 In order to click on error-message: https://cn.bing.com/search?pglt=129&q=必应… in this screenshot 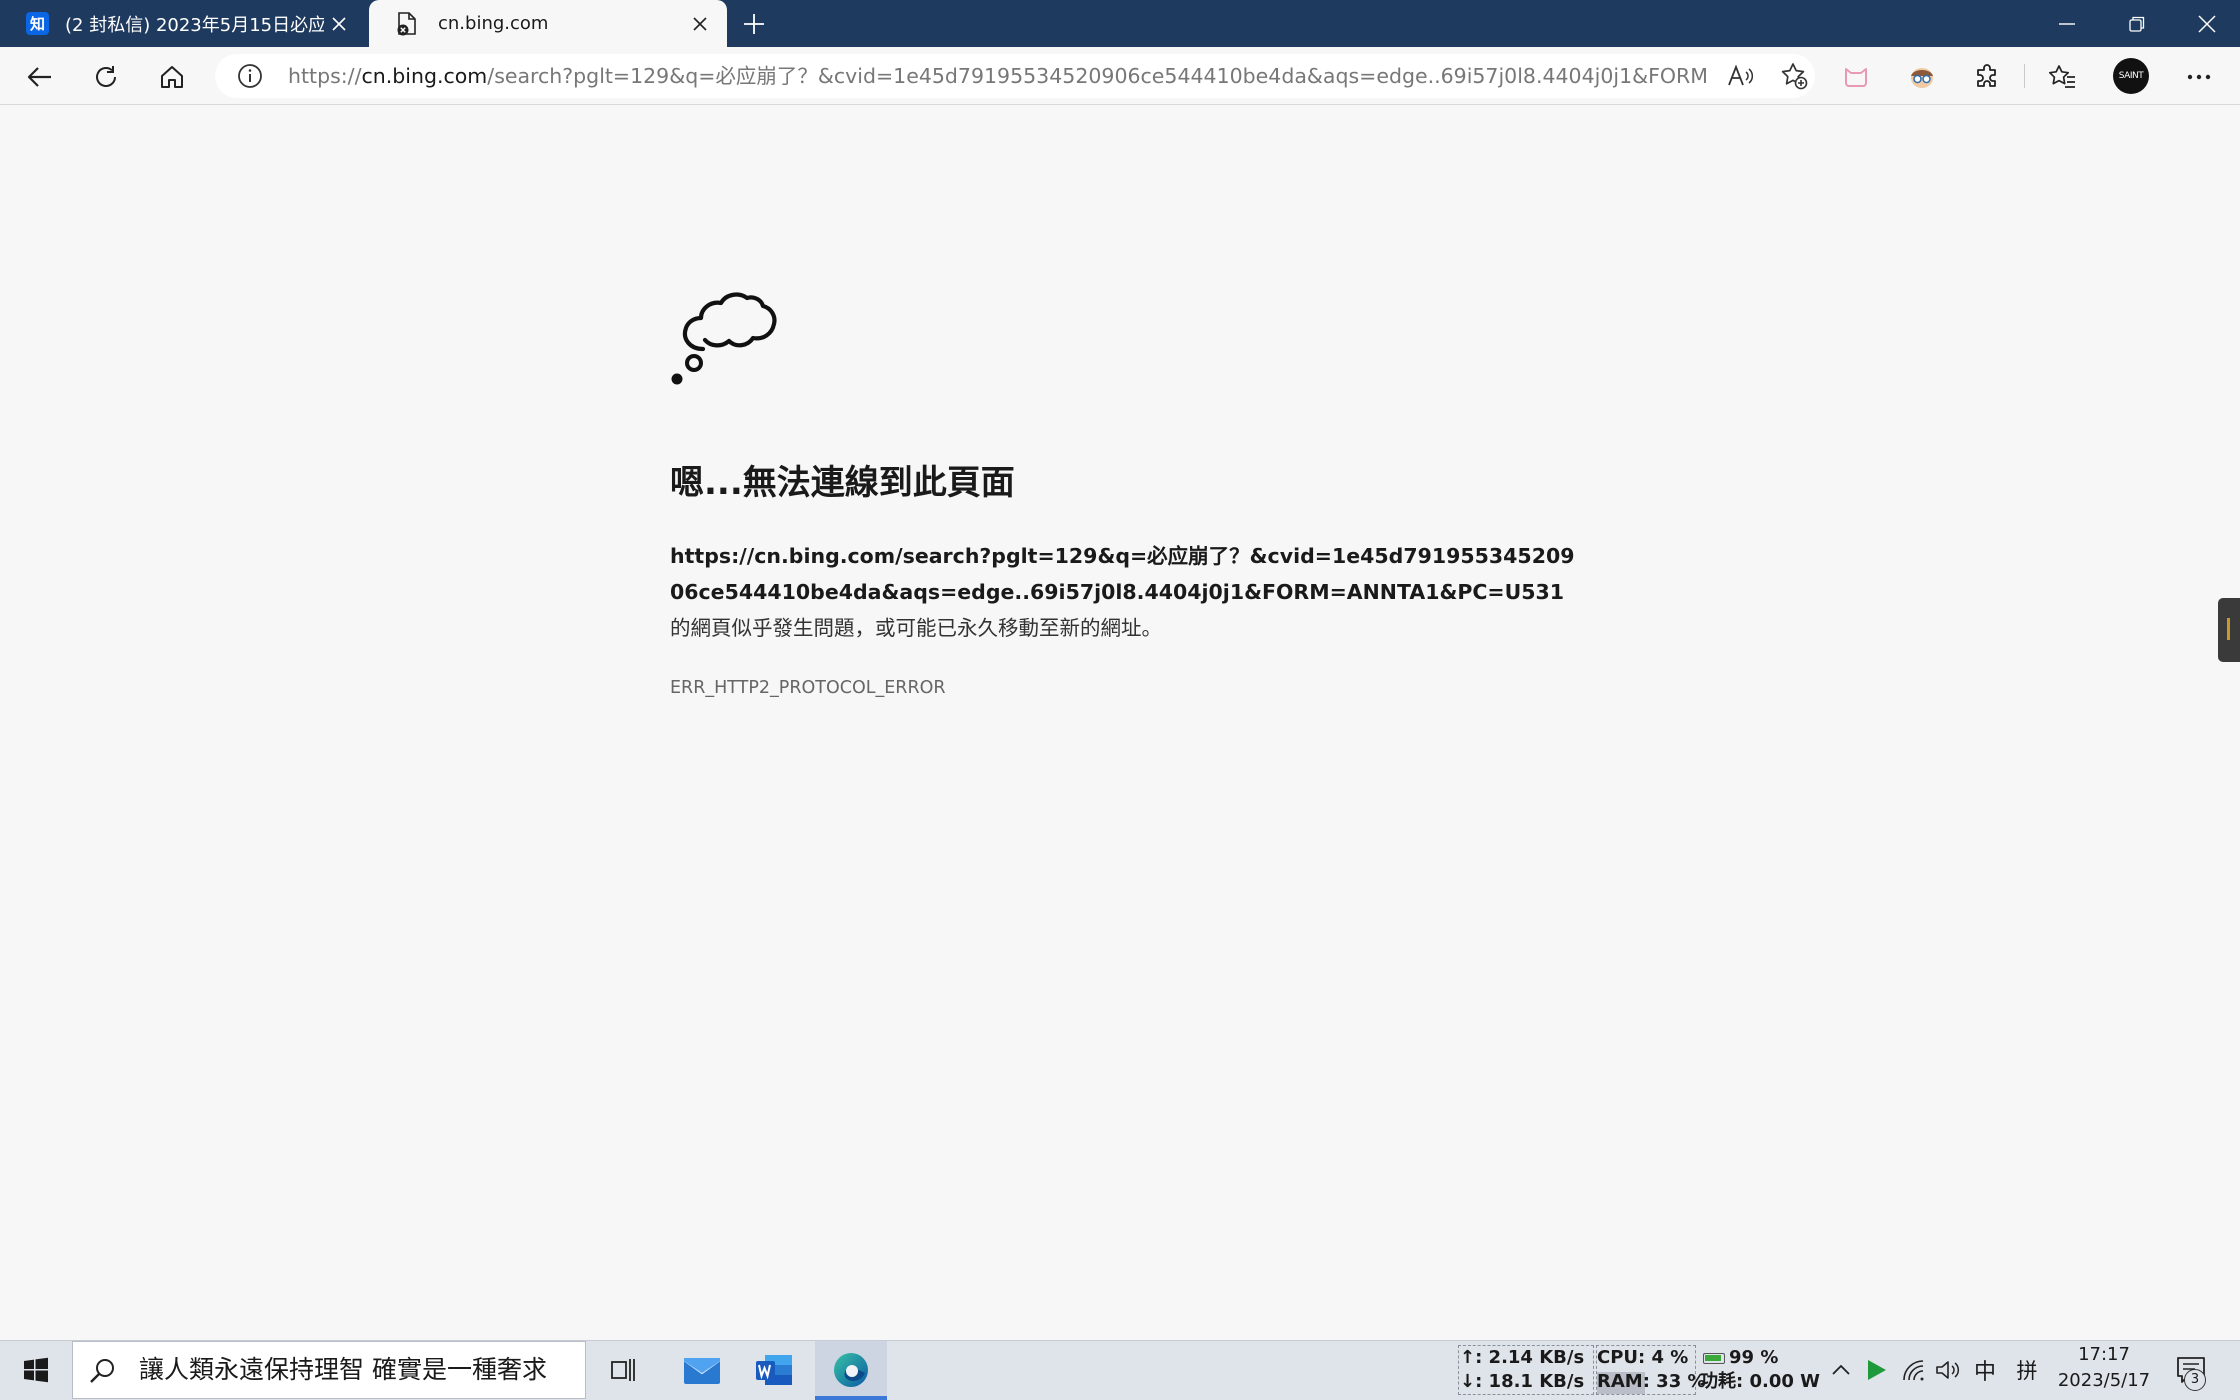, I will do `click(1125, 592)`.